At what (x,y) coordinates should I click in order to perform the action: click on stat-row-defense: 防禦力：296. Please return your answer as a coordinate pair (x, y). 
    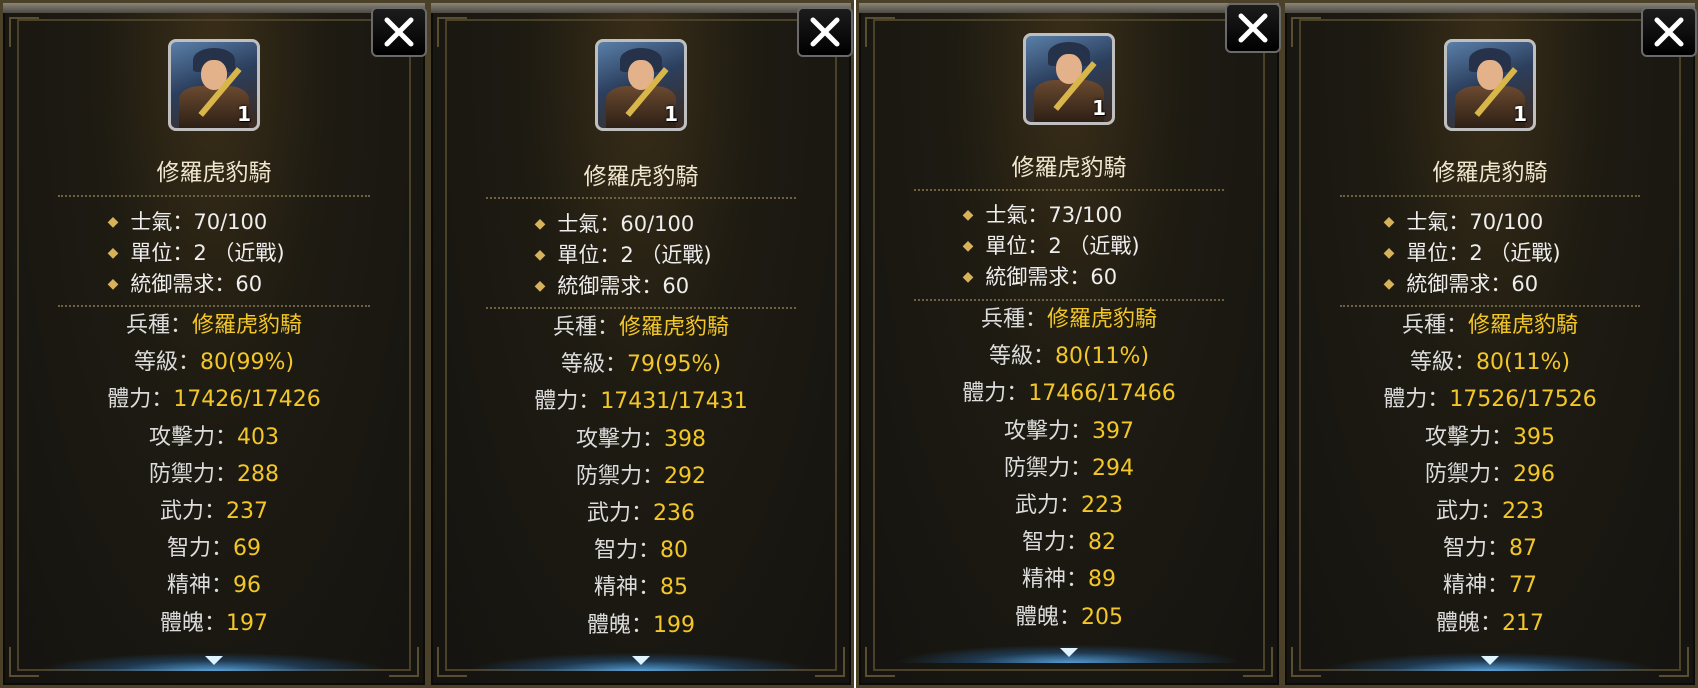
    Looking at the image, I should click on (1490, 474).